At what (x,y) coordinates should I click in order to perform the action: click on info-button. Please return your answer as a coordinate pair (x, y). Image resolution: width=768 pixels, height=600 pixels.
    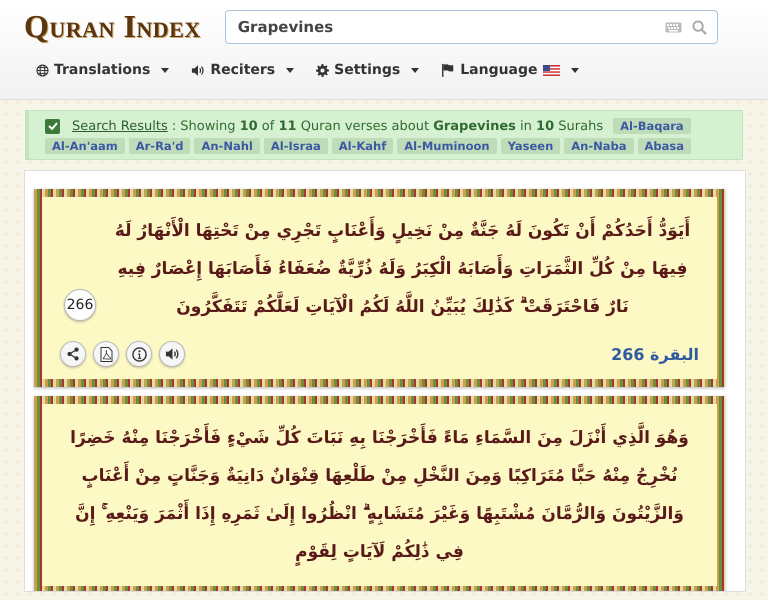
    Looking at the image, I should click on (139, 354).